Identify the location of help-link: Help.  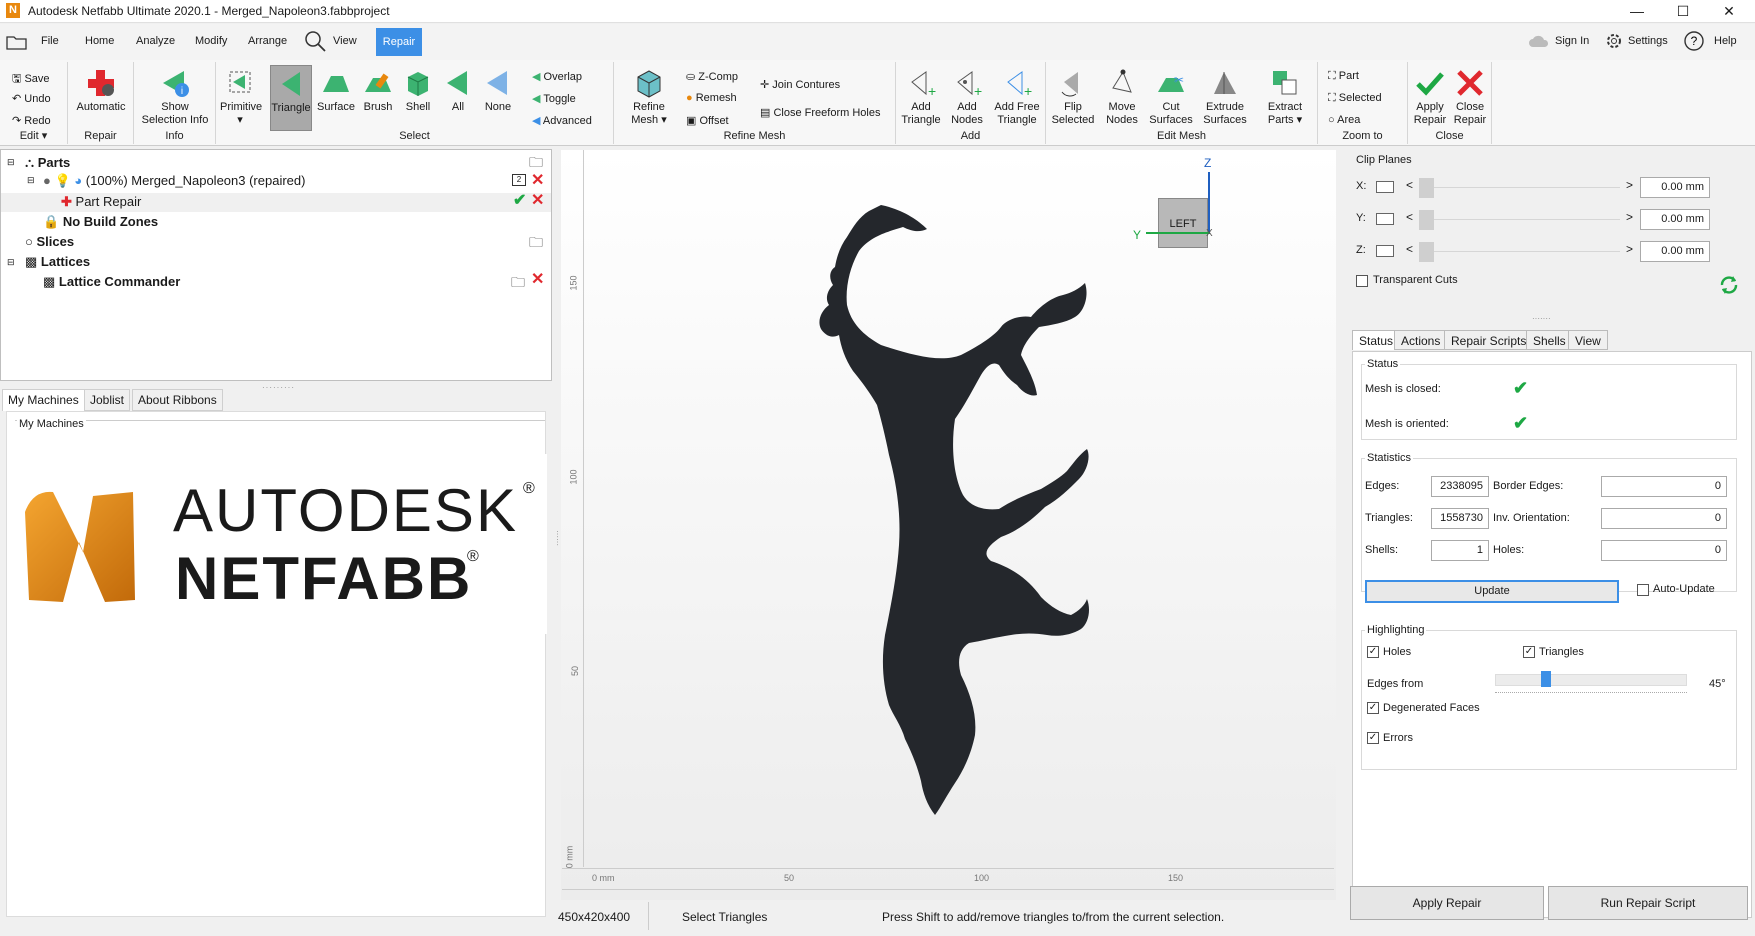
(1725, 41).